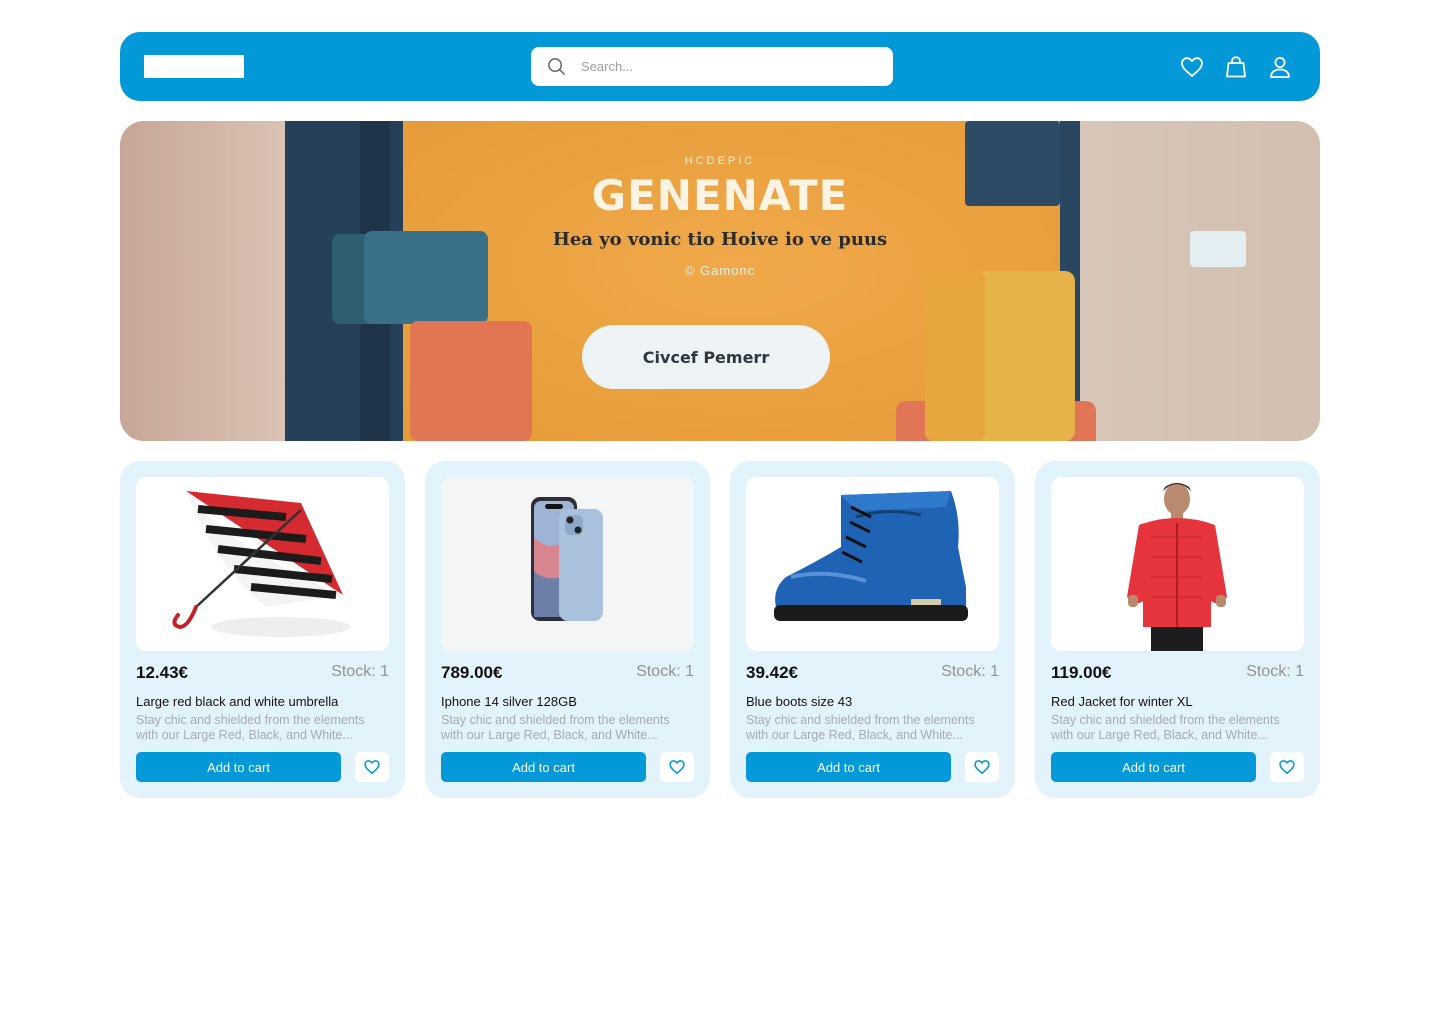 Image resolution: width=1440 pixels, height=1024 pixels. What do you see at coordinates (720, 239) in the screenshot?
I see `hero-subtitle: Hea yo vonic tio Hoive io ve puus` at bounding box center [720, 239].